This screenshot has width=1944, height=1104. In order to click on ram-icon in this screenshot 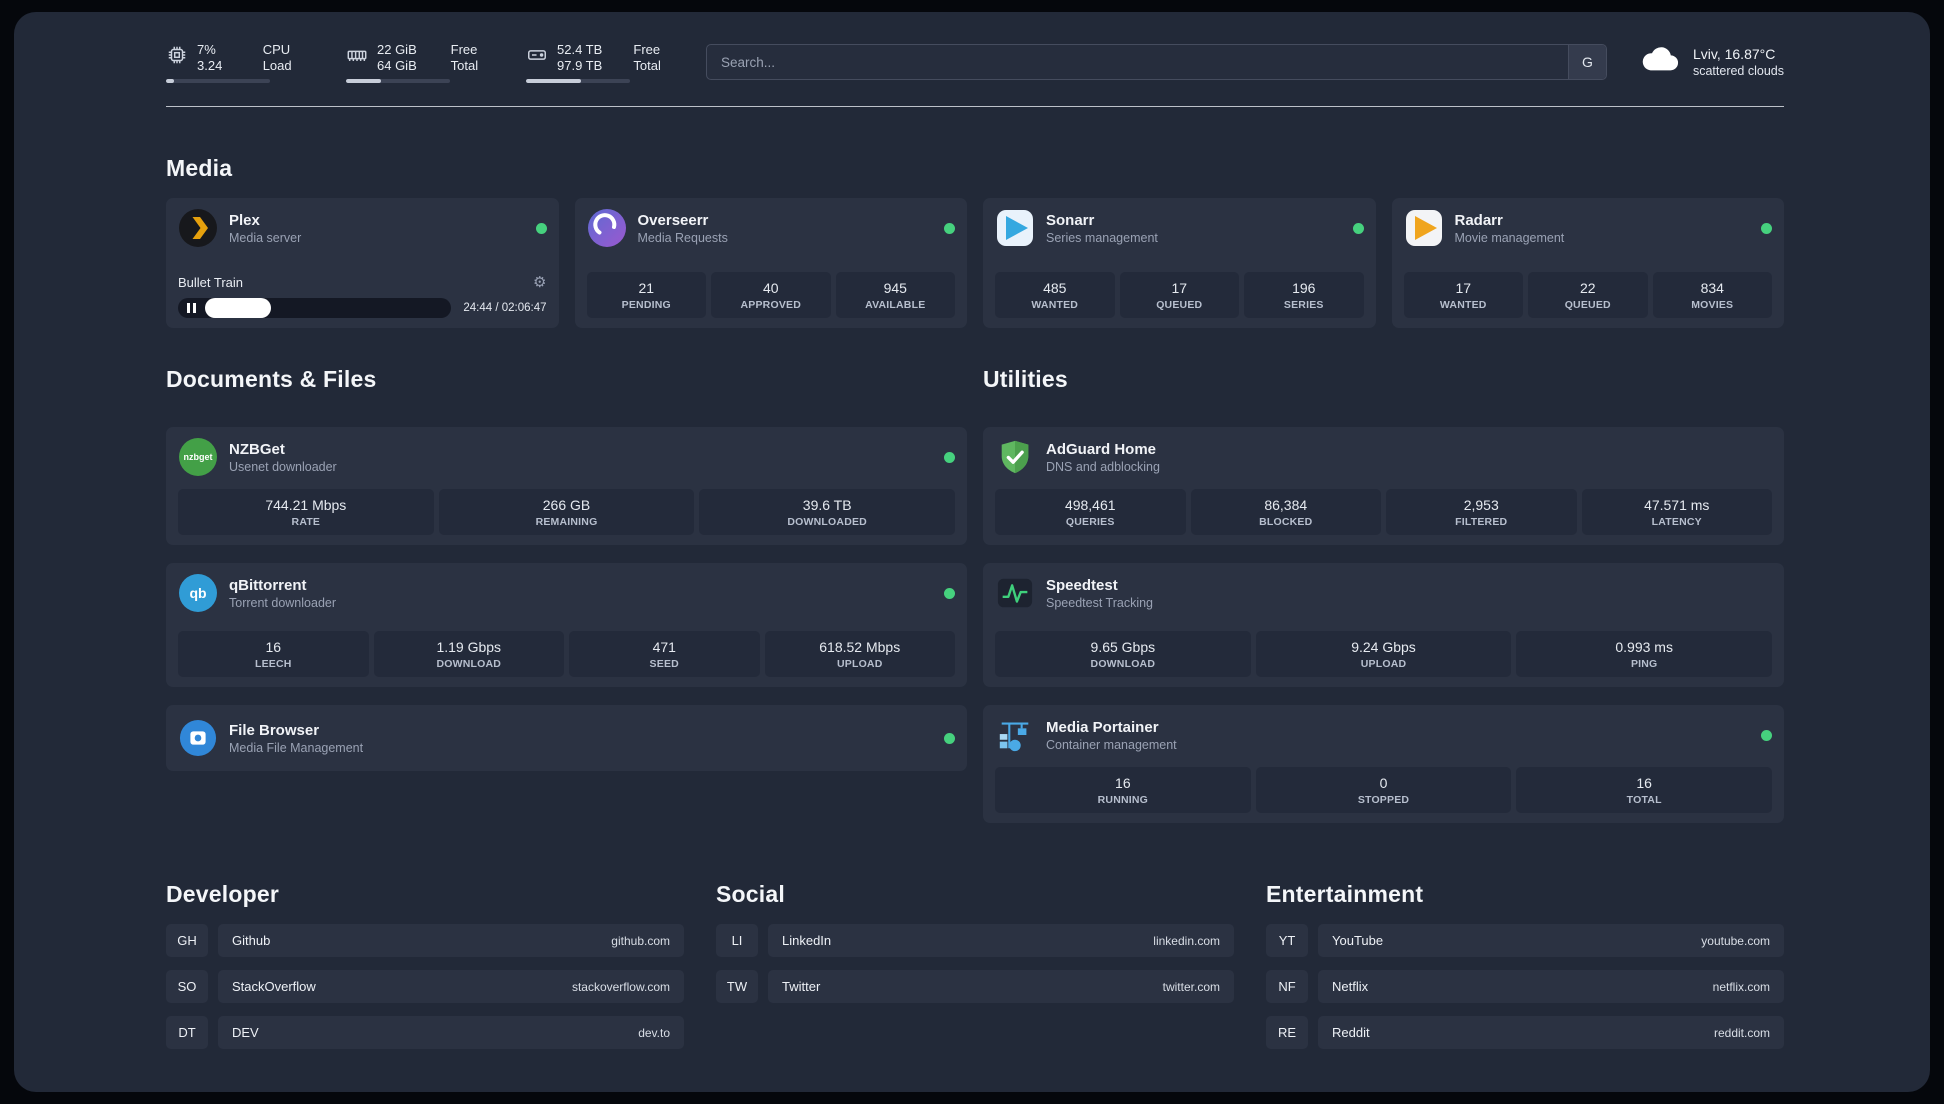, I will do `click(357, 57)`.